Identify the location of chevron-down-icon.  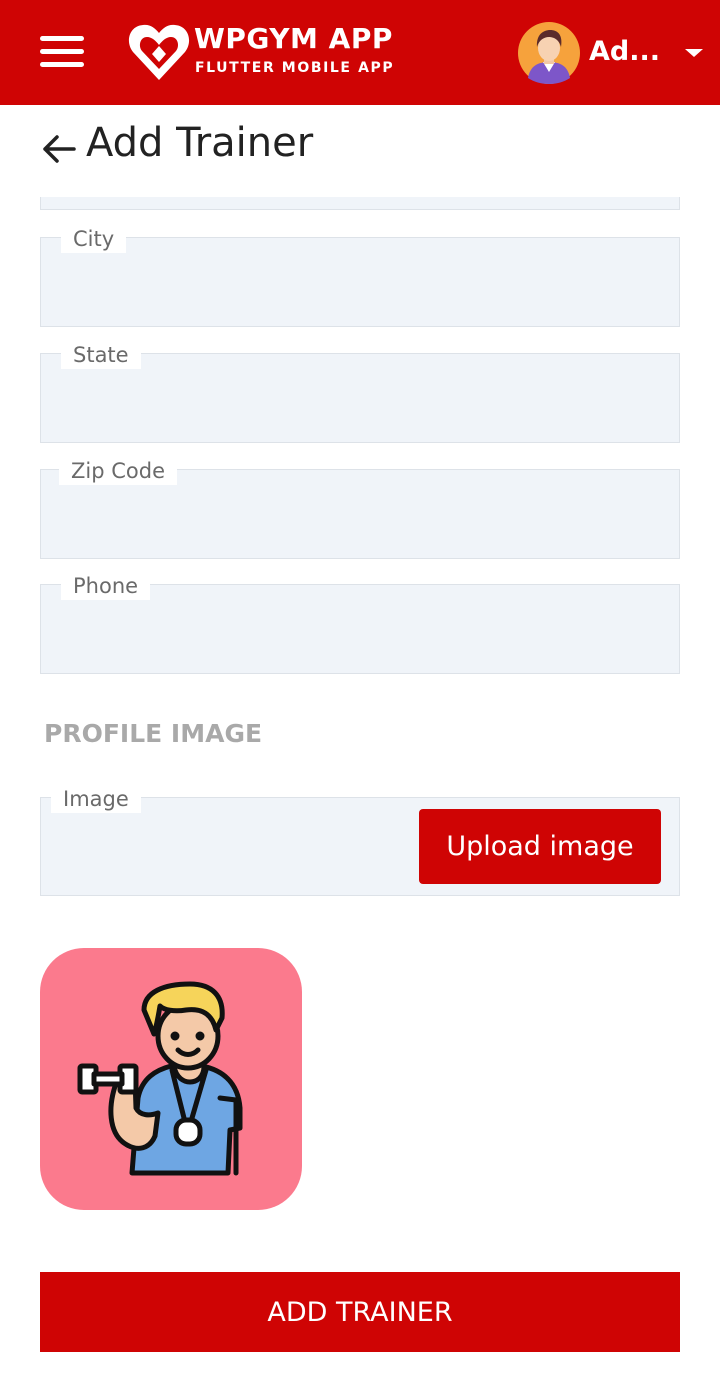
(694, 53).